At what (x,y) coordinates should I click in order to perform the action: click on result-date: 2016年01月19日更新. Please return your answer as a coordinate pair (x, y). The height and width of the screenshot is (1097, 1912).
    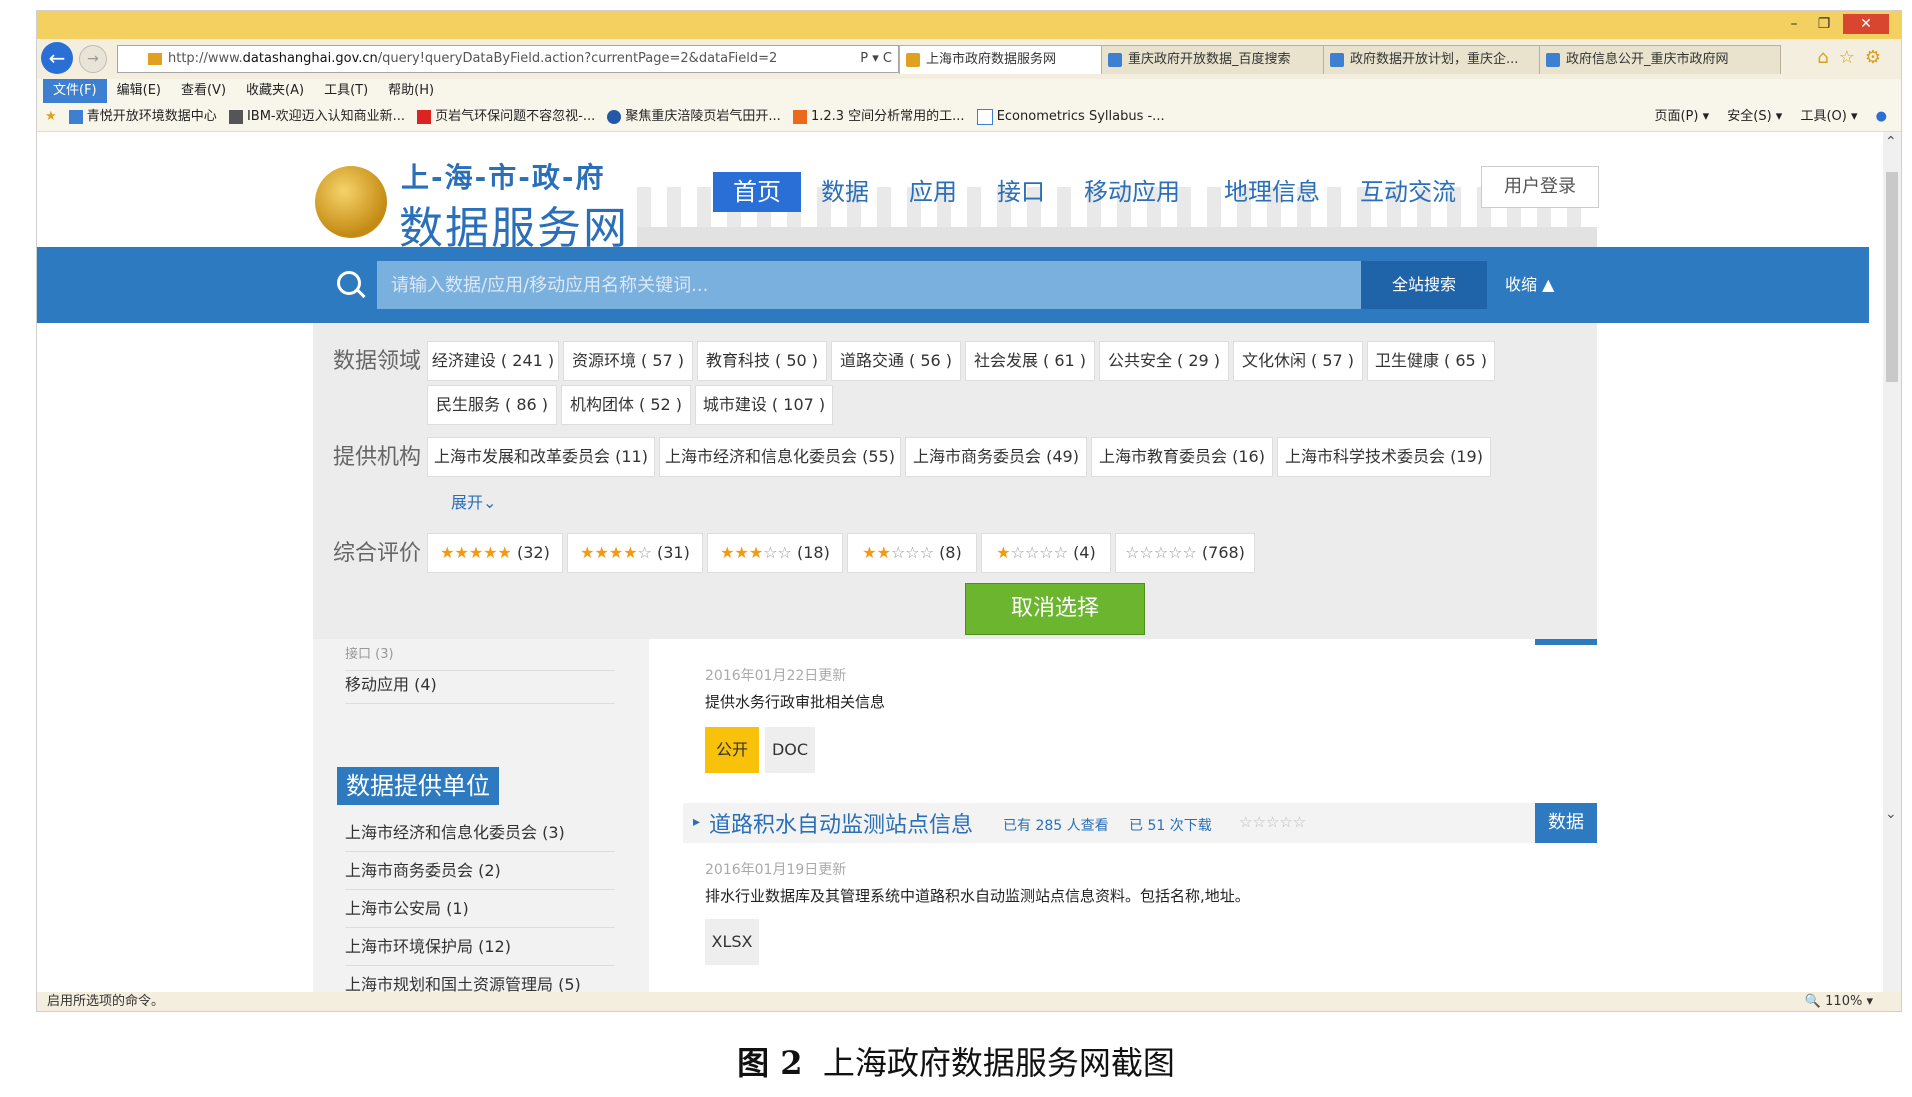
    Looking at the image, I should click on (776, 870).